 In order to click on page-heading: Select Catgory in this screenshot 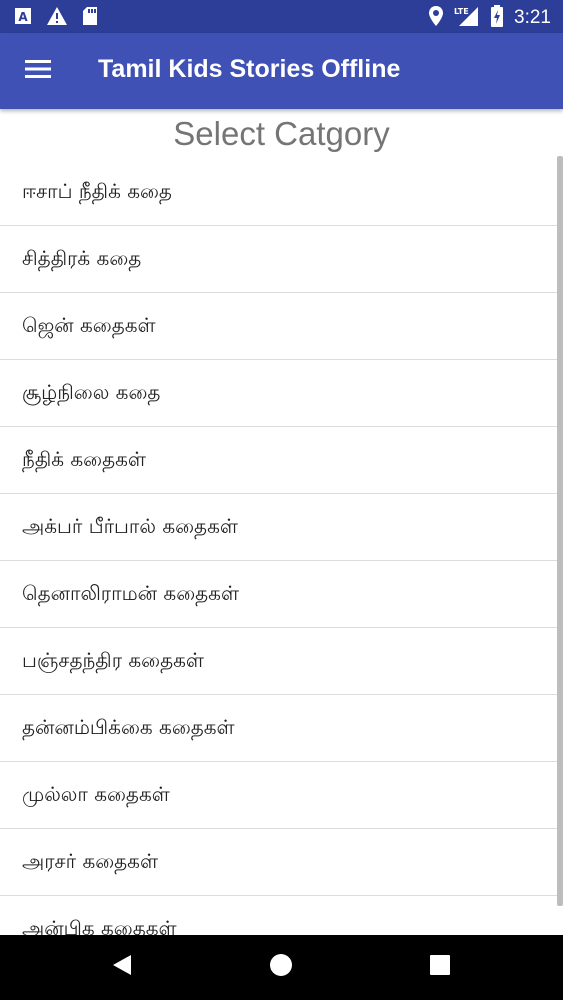, I will do `click(281, 133)`.